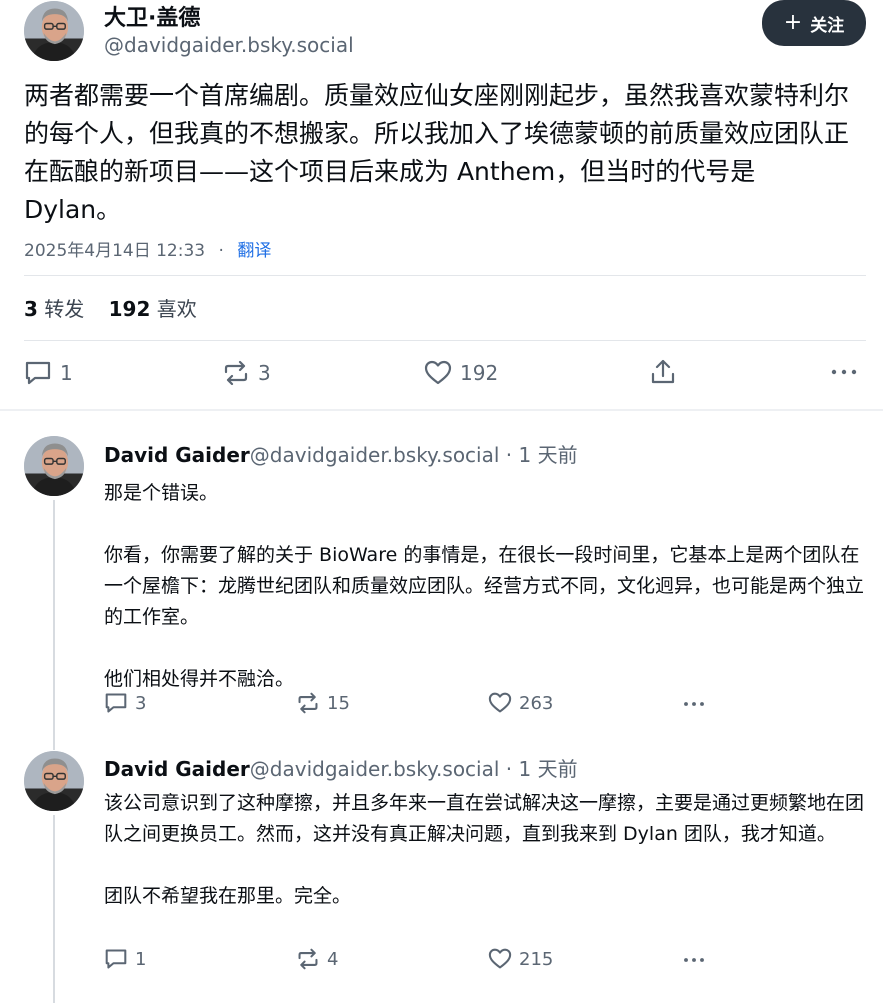 This screenshot has width=883, height=1003. What do you see at coordinates (64, 309) in the screenshot?
I see `reposts-label: 转发` at bounding box center [64, 309].